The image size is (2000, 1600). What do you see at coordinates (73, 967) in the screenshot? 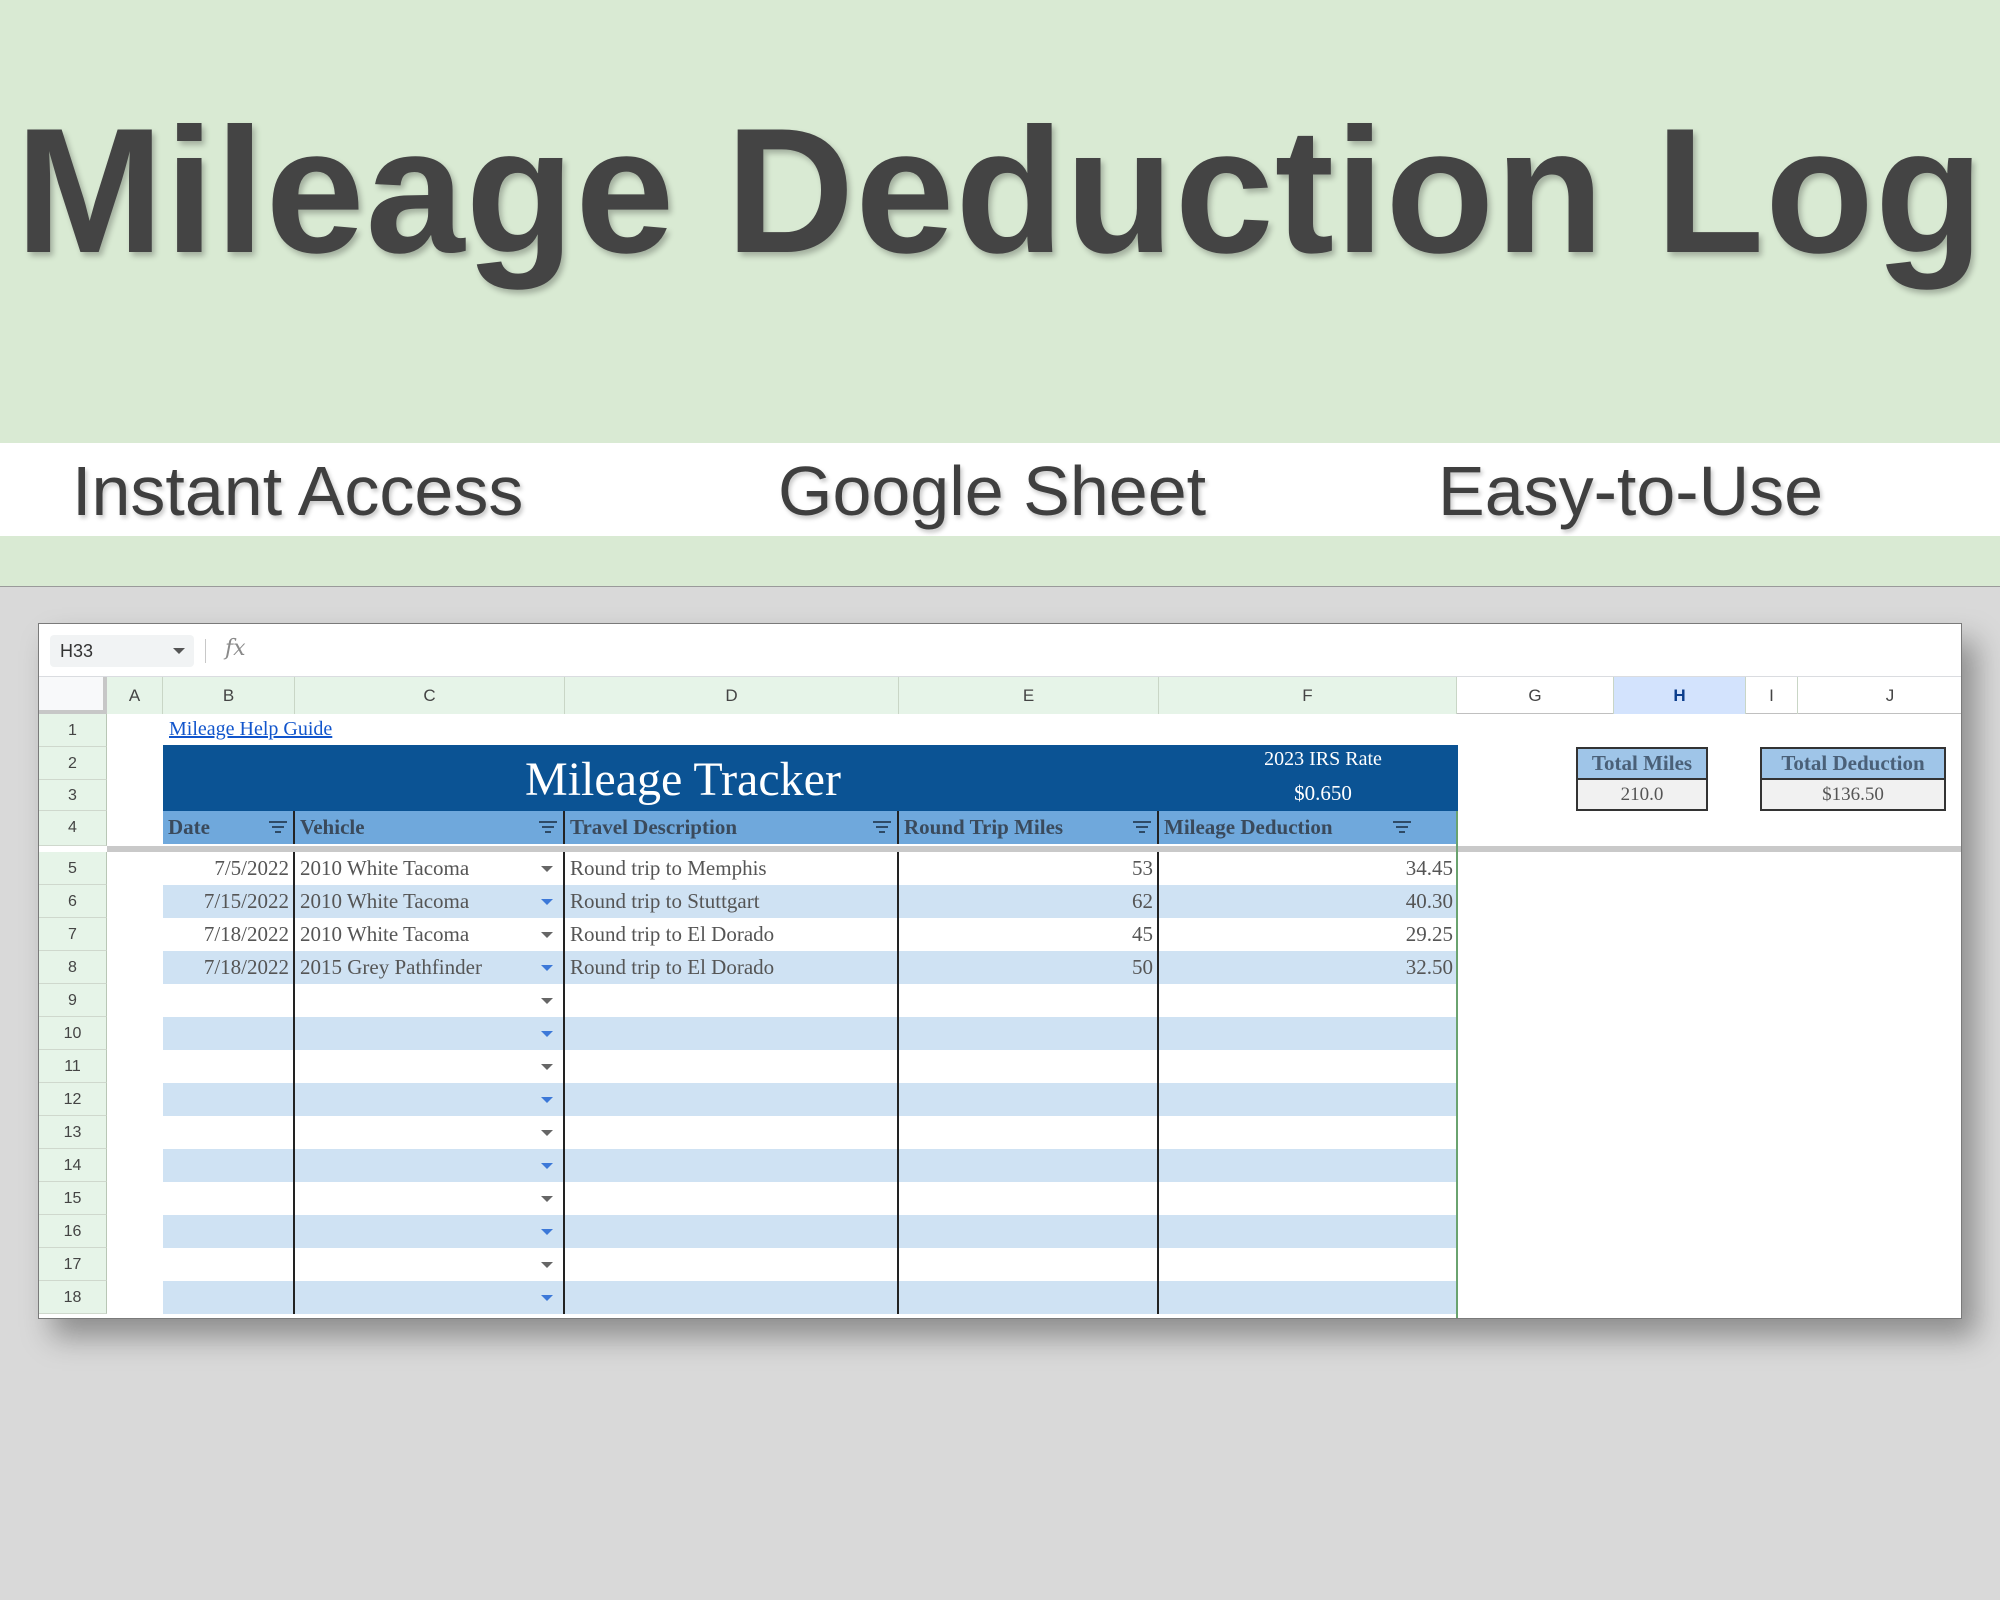
I see `row-header-8: 8` at bounding box center [73, 967].